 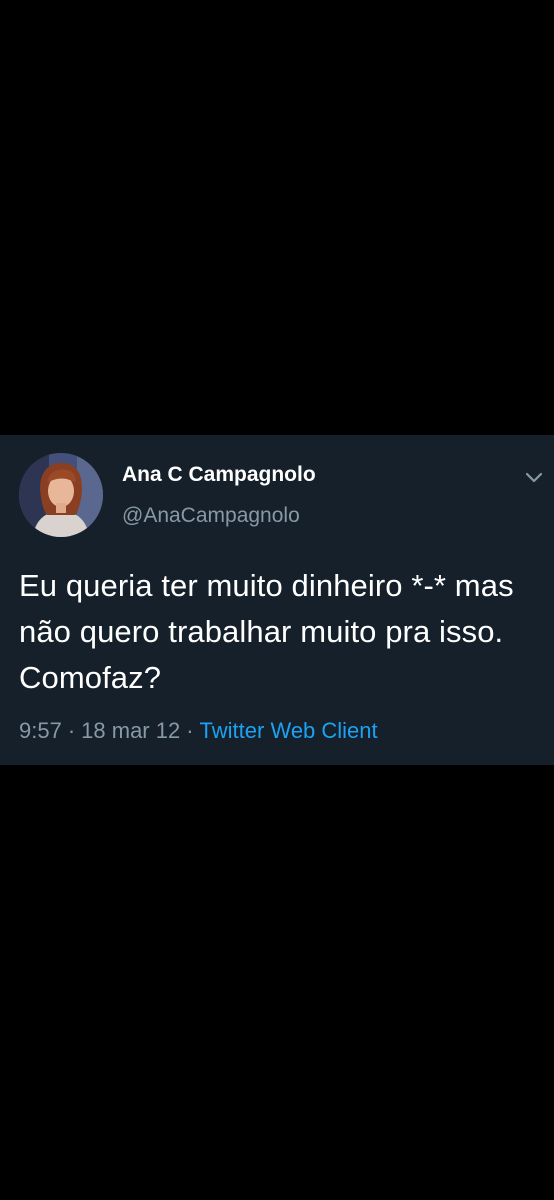 What do you see at coordinates (130, 730) in the screenshot?
I see `tweet-date: 18 mar 12` at bounding box center [130, 730].